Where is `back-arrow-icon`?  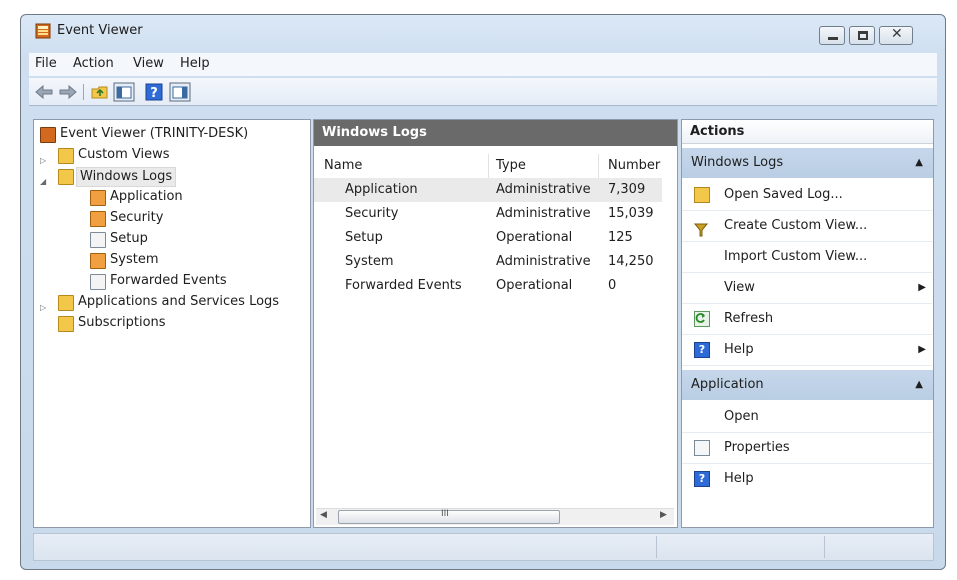 back-arrow-icon is located at coordinates (44, 92).